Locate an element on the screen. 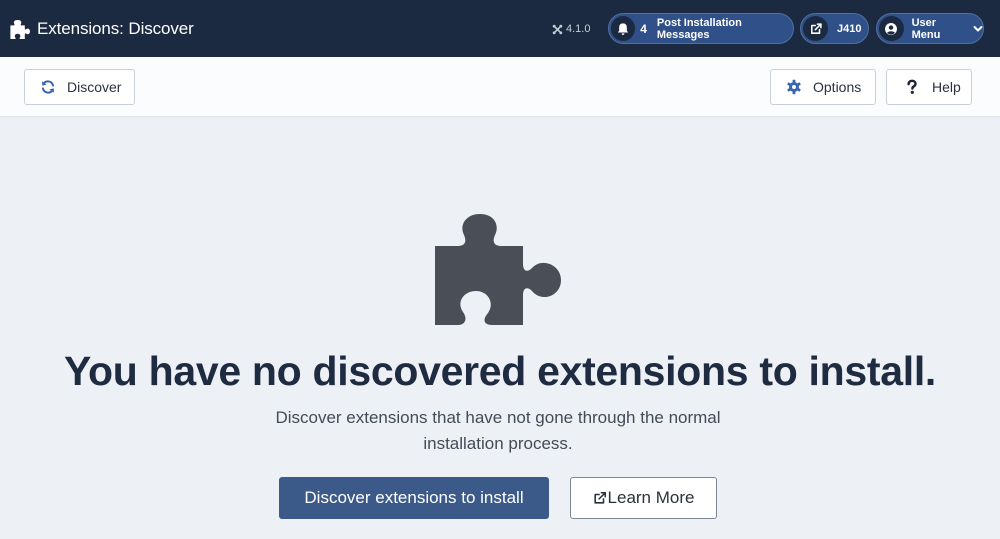 This screenshot has width=1000, height=539. post-installation-messages-button: 4 Post Installation Messages is located at coordinates (701, 28).